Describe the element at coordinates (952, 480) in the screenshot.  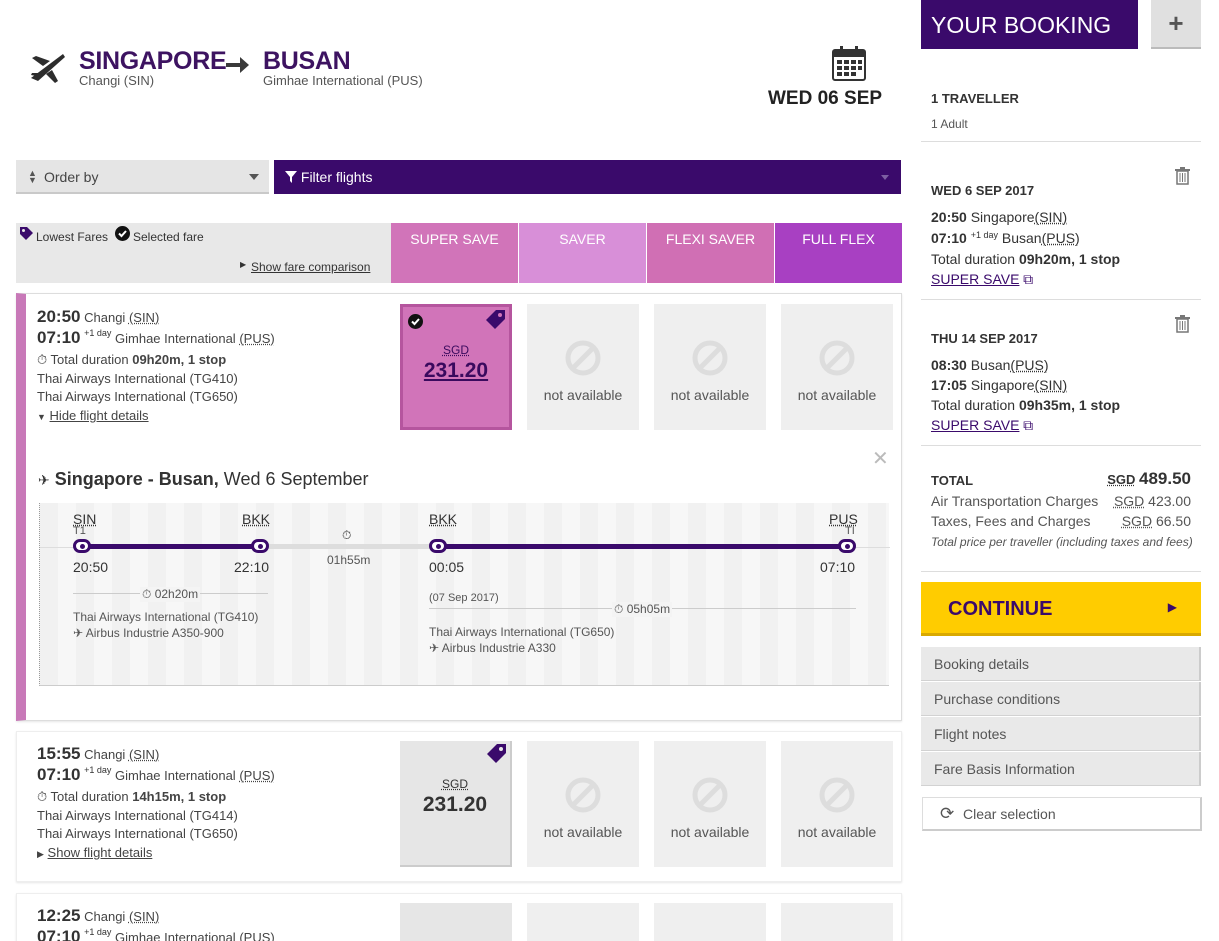
I see `total-label: TOTAL` at that location.